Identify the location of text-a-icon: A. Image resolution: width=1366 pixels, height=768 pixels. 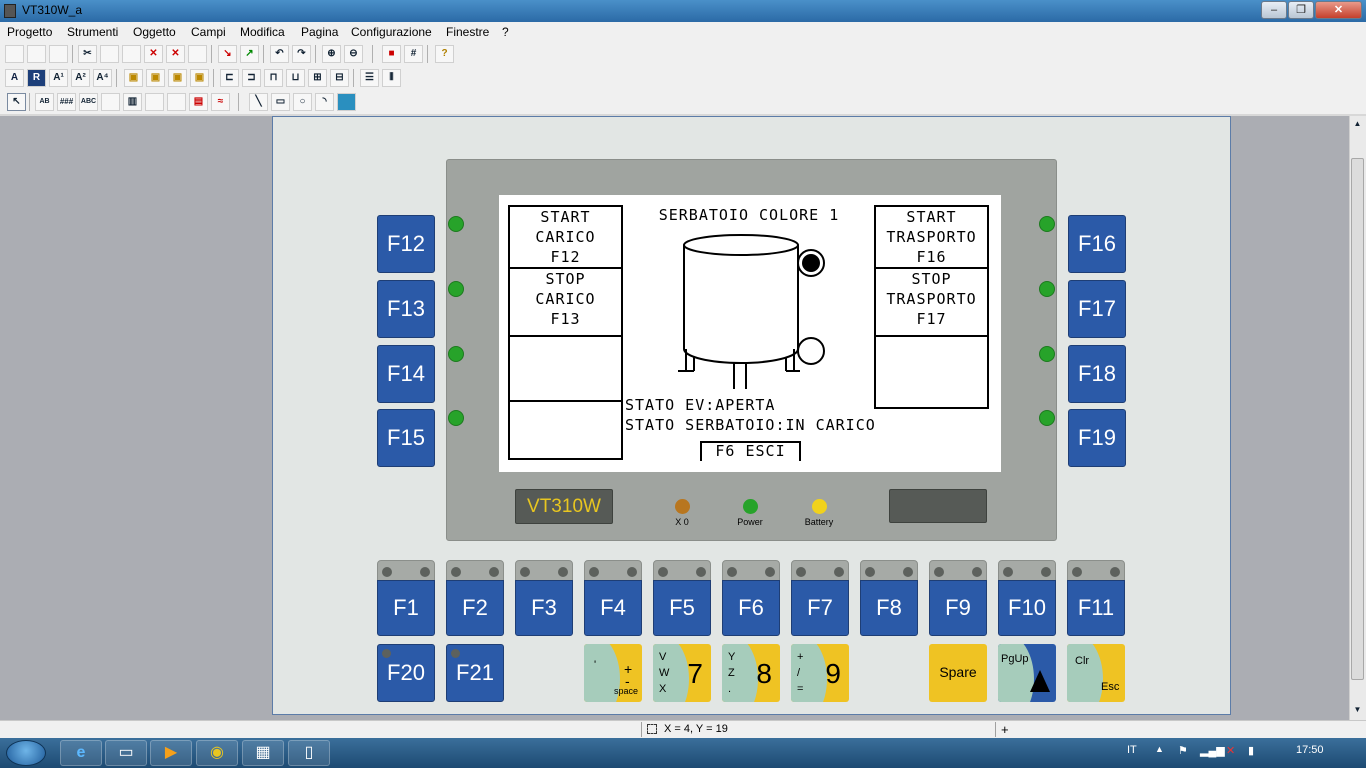
(14, 78).